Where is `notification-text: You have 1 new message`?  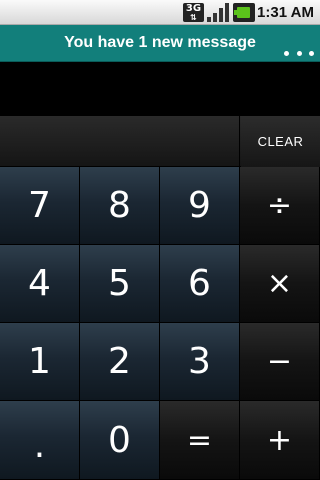 notification-text: You have 1 new message is located at coordinates (160, 42).